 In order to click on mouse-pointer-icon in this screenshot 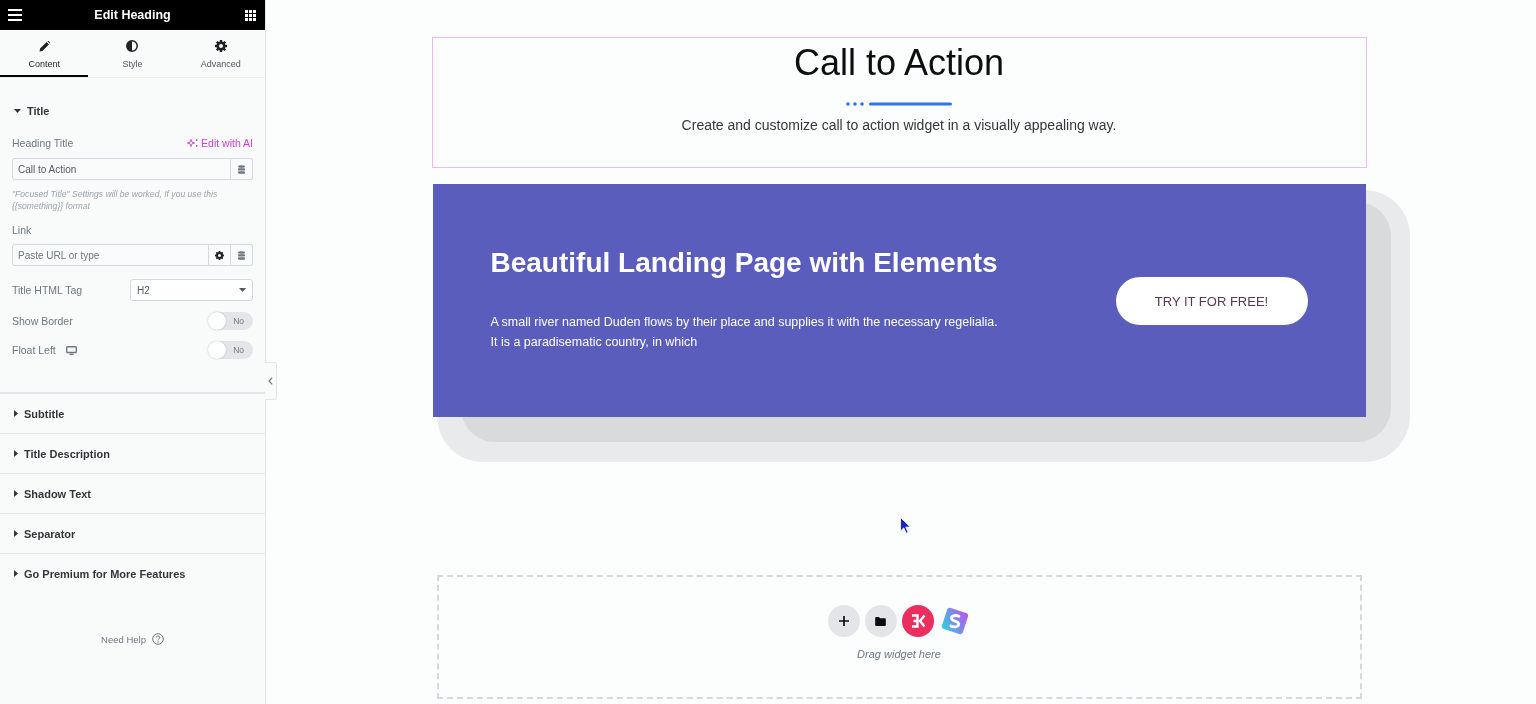, I will do `click(905, 525)`.